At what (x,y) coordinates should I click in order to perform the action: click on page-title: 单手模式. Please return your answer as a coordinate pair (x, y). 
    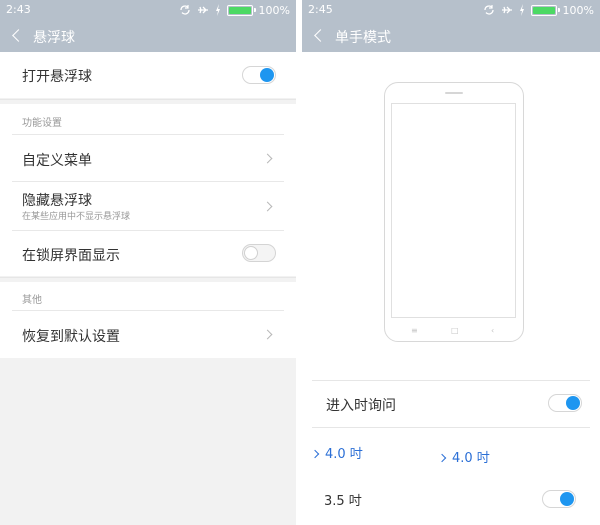
    Looking at the image, I should click on (363, 38).